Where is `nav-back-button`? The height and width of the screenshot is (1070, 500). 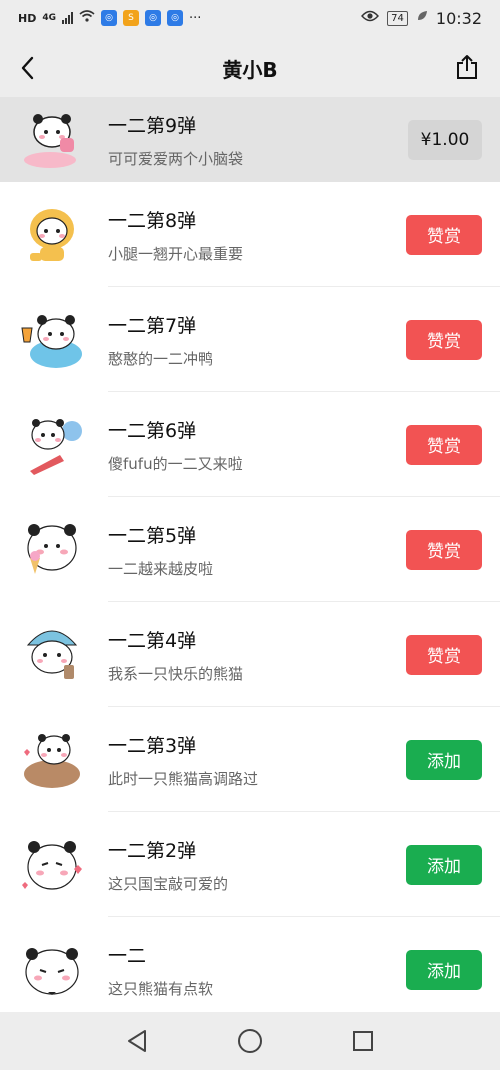
nav-back-button is located at coordinates (137, 1041).